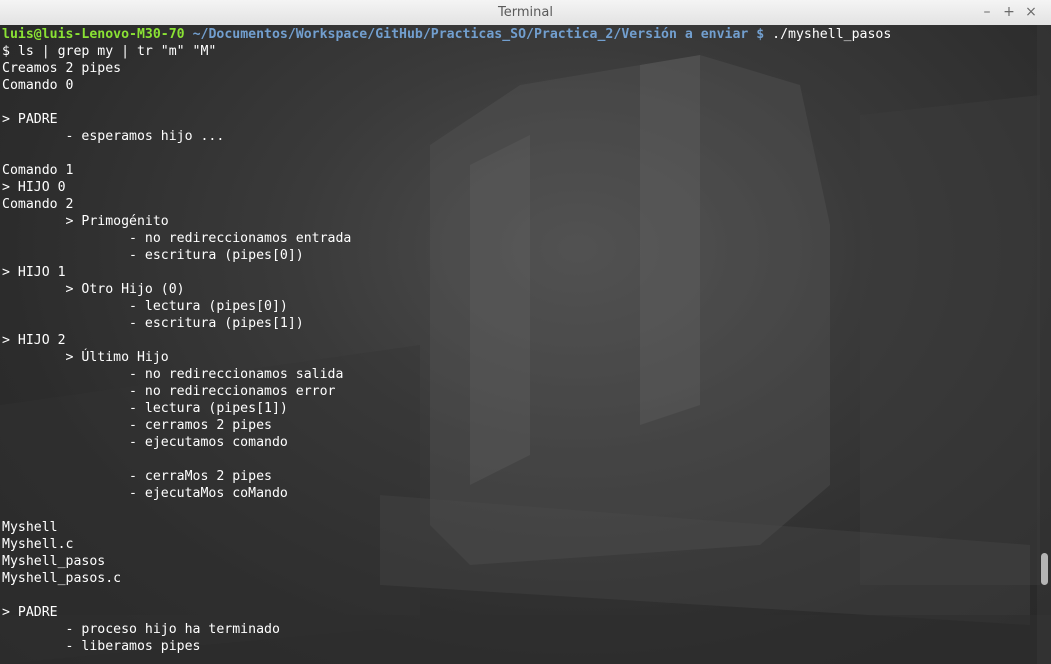 This screenshot has width=1051, height=664. What do you see at coordinates (38, 544) in the screenshot?
I see `terminal-line: Myshell.c` at bounding box center [38, 544].